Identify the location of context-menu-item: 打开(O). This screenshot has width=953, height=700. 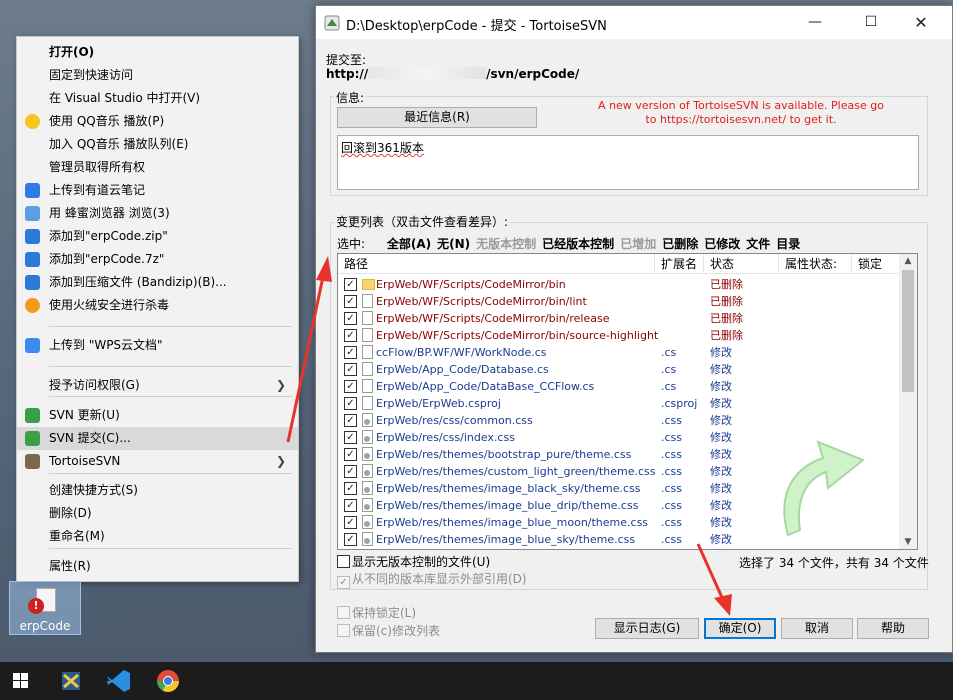
(157, 52).